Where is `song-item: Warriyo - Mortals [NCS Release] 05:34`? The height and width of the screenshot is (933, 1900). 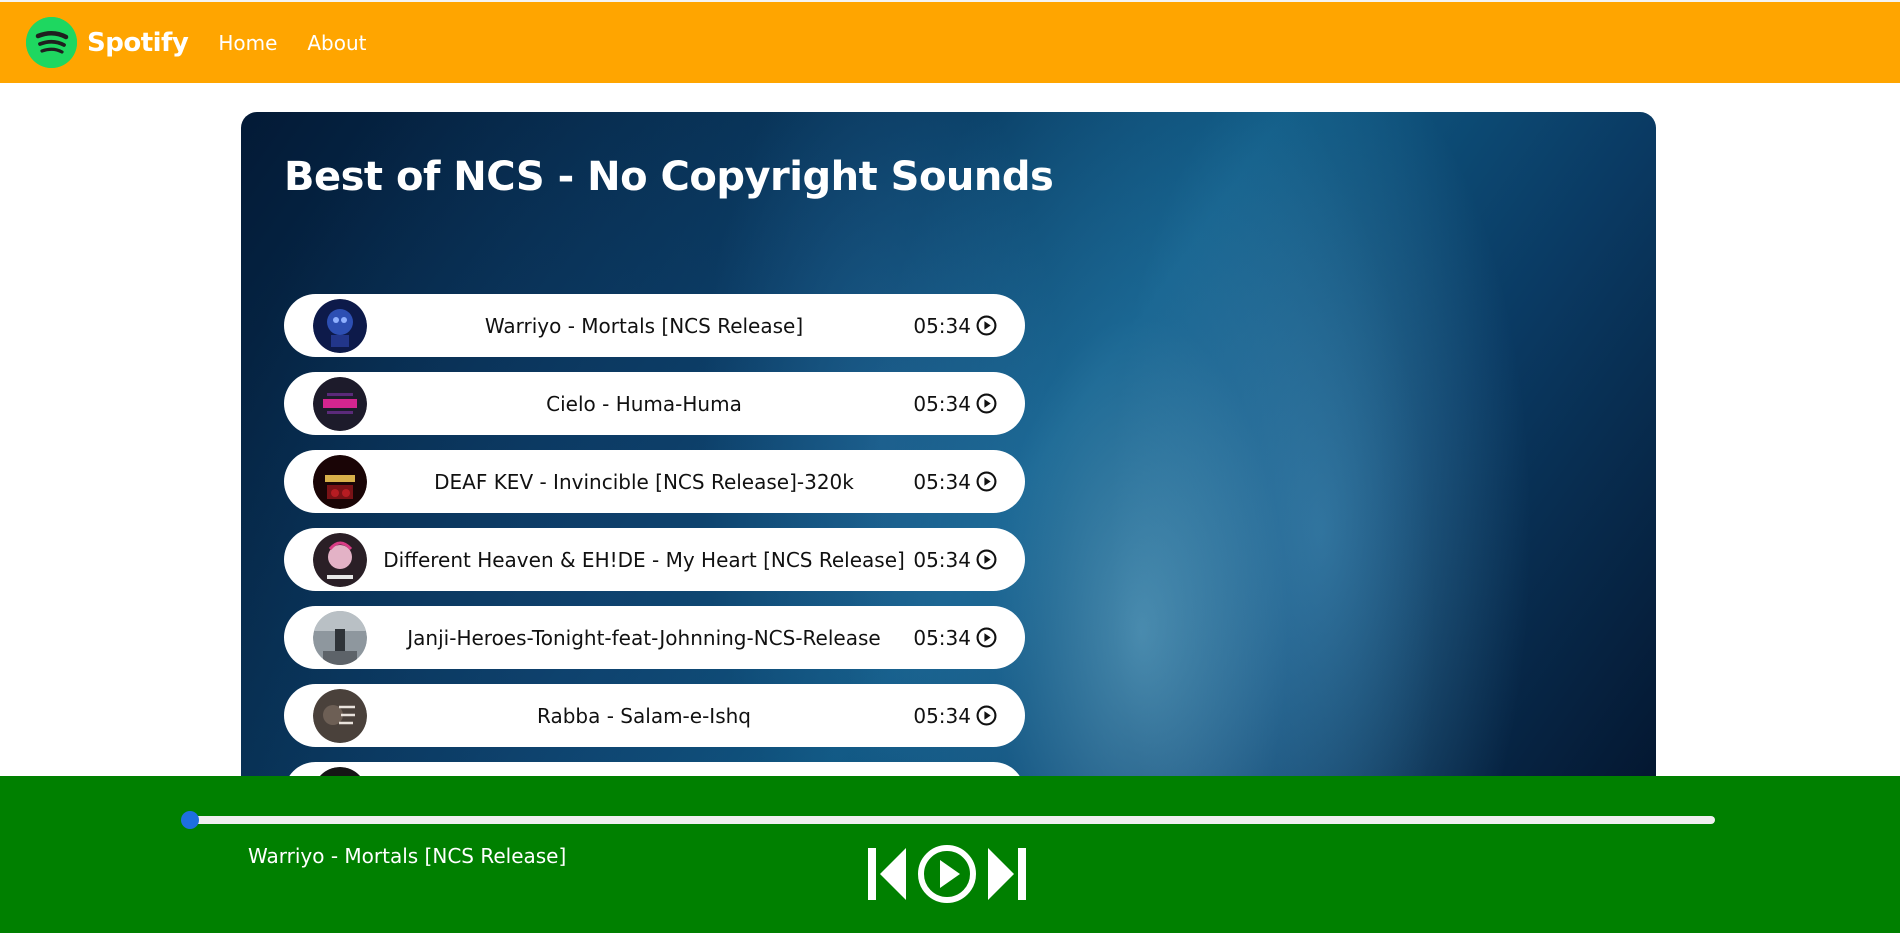 song-item: Warriyo - Mortals [NCS Release] 05:34 is located at coordinates (654, 325).